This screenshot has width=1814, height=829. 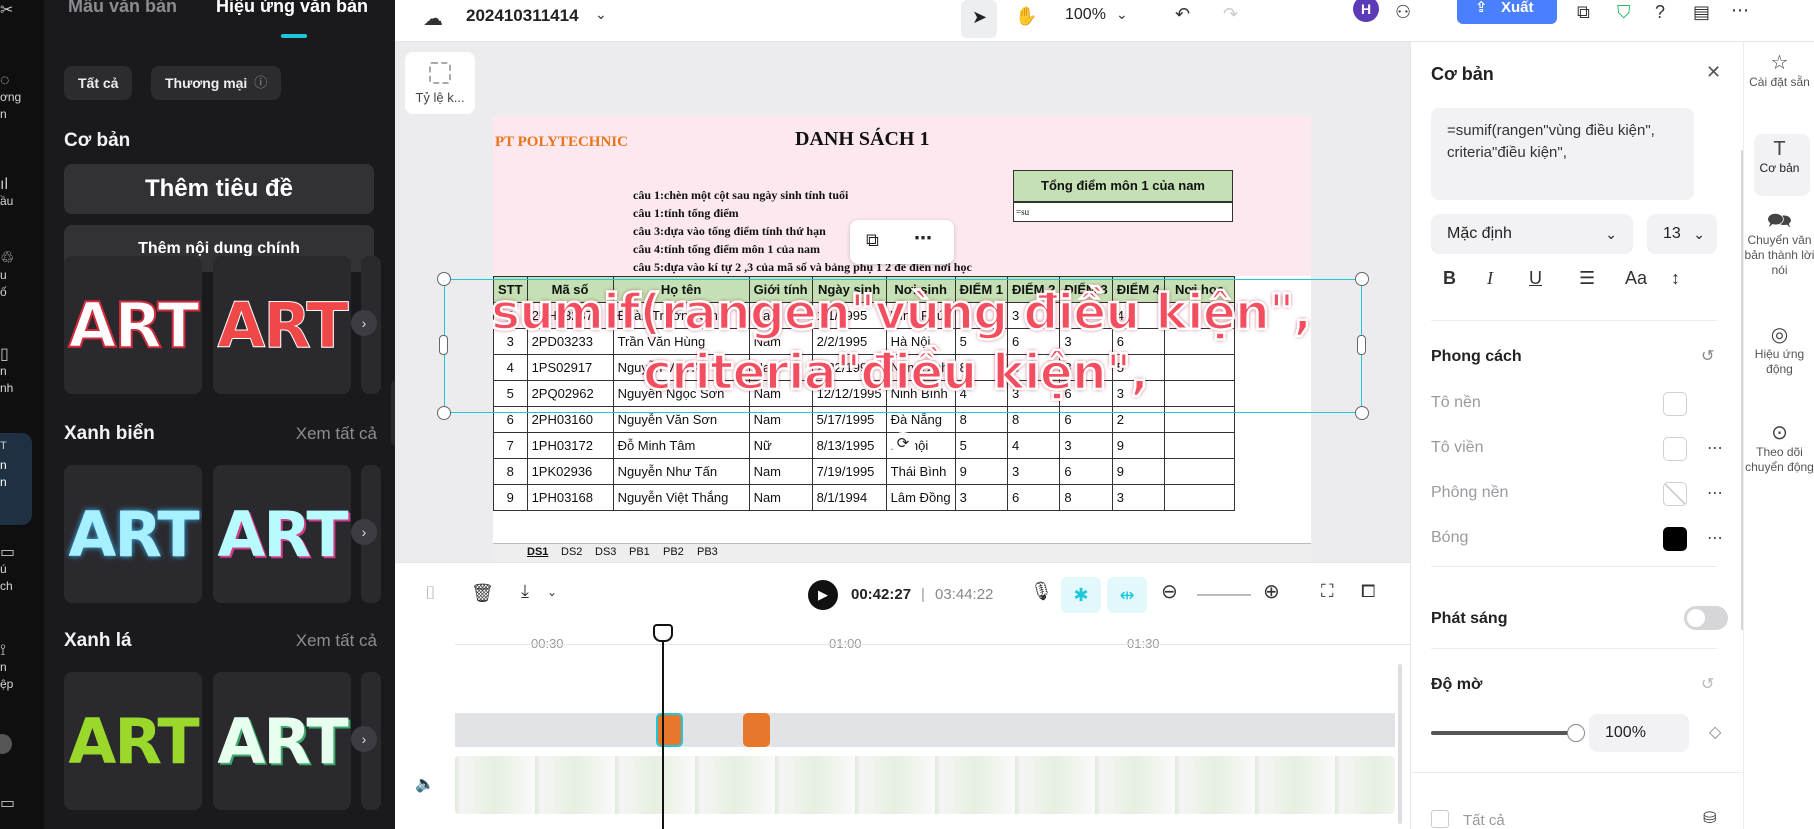 What do you see at coordinates (282, 325) in the screenshot?
I see `art-card-basic-2: ART` at bounding box center [282, 325].